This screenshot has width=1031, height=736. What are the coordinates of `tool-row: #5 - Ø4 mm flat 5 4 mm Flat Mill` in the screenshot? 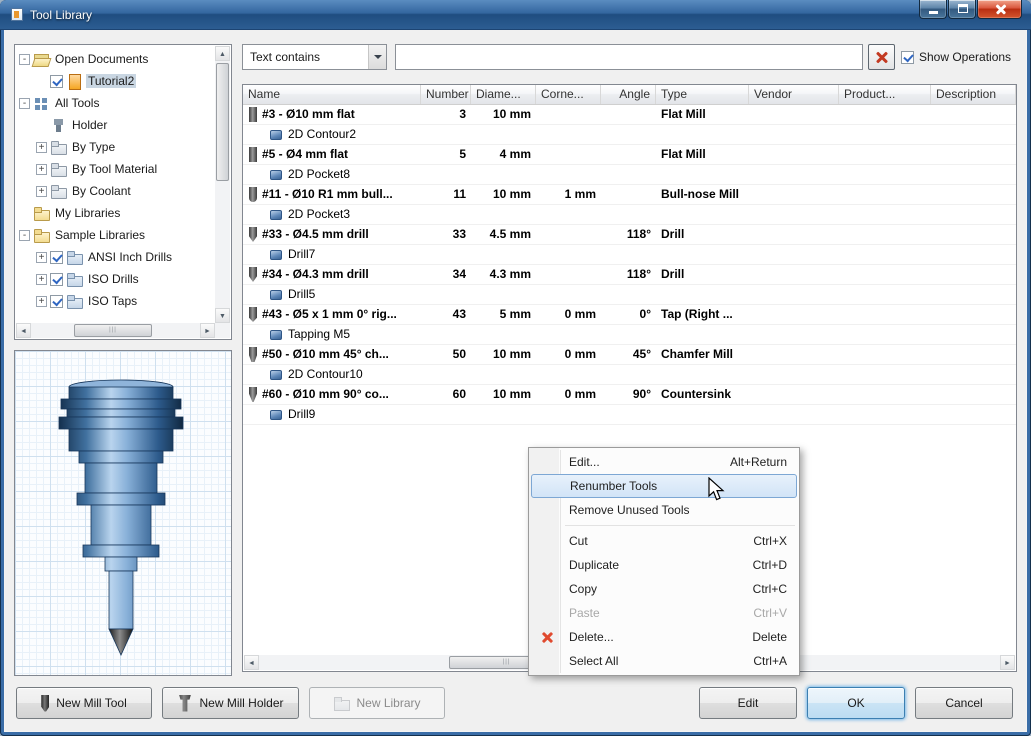 It's located at (629, 155).